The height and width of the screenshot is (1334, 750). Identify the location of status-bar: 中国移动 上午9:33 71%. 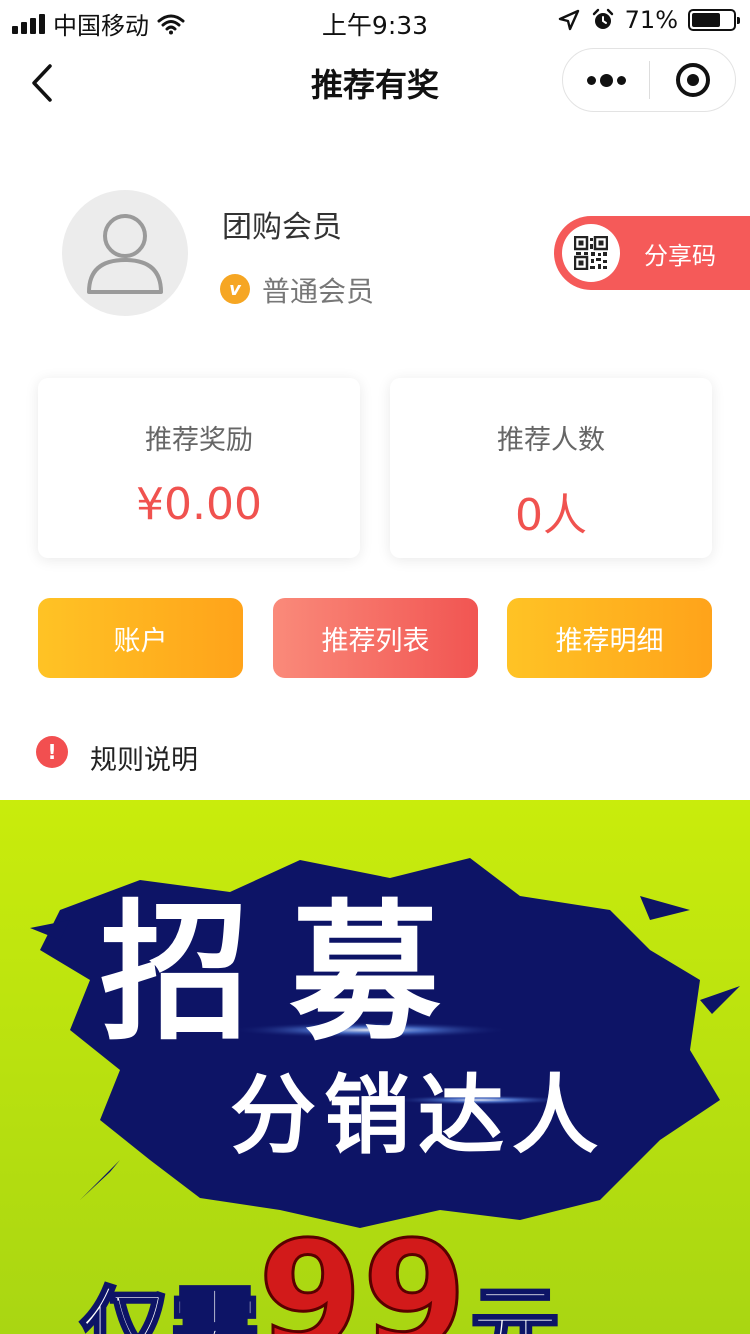
(375, 20).